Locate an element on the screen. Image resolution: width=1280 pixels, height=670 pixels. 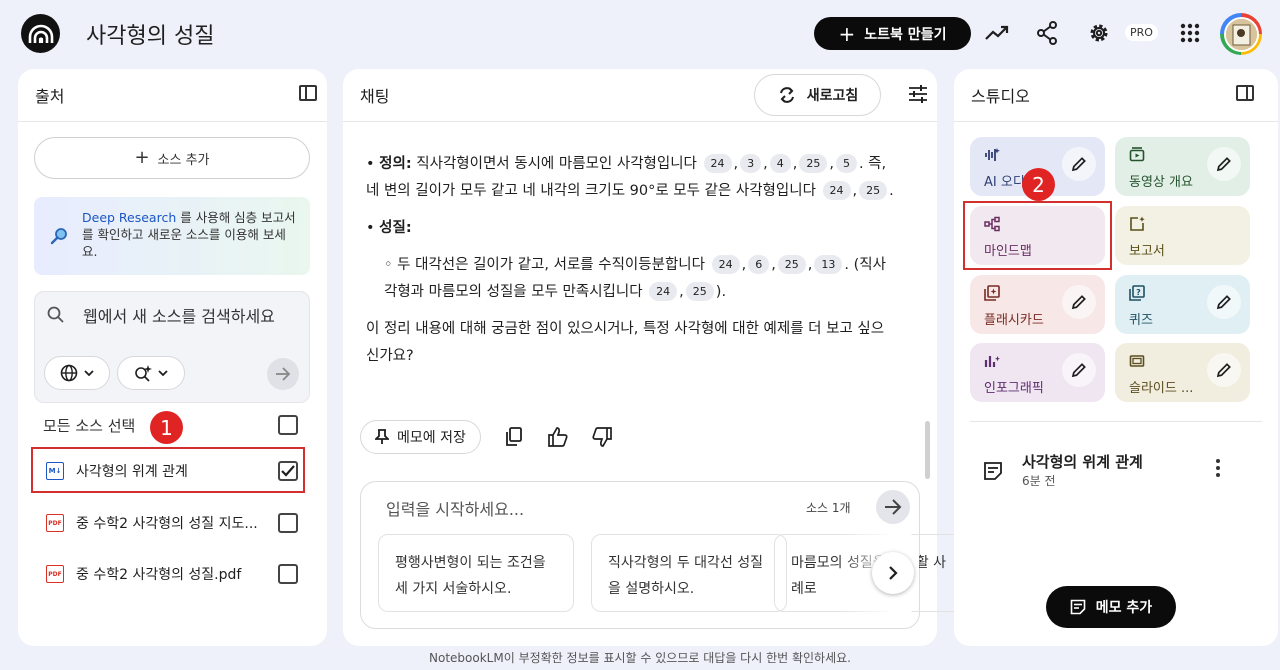
refresh-button: 새로고침 is located at coordinates (817, 95).